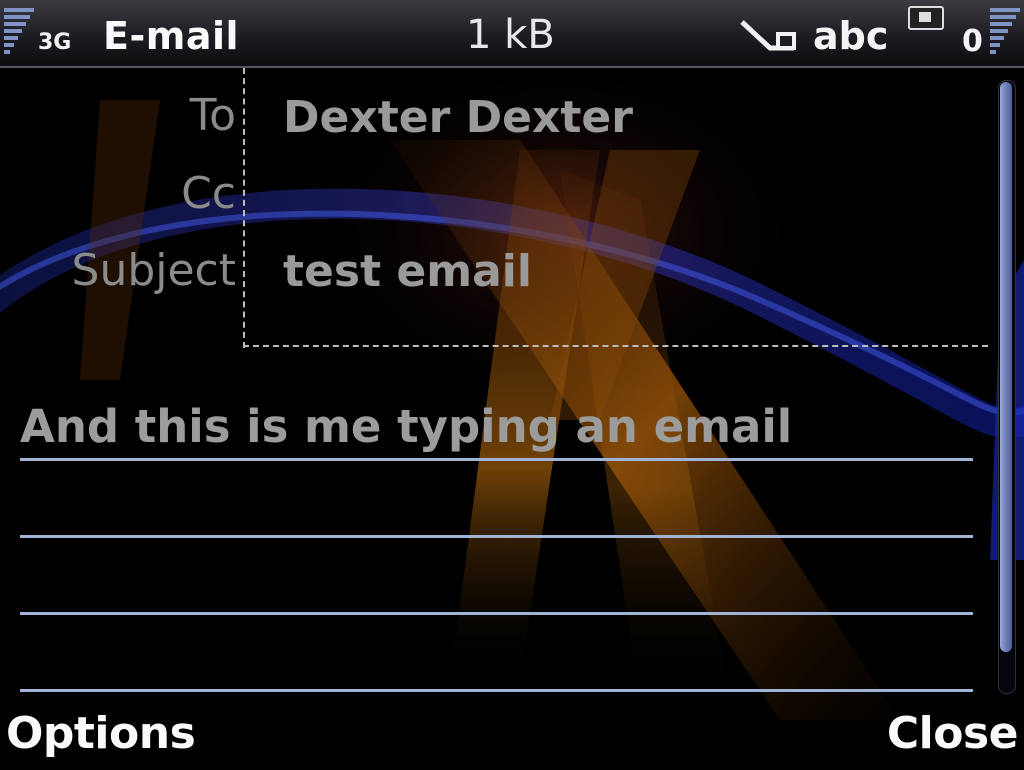 This screenshot has width=1024, height=770. I want to click on app-title: E-mail, so click(171, 36).